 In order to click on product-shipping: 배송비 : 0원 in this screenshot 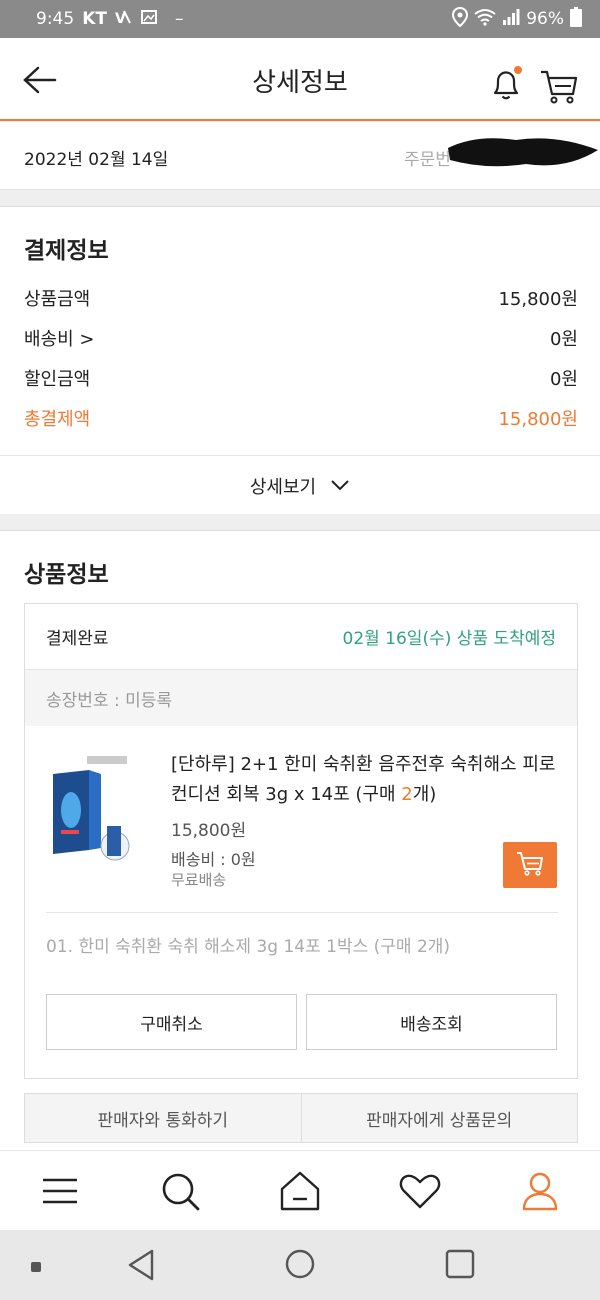, I will do `click(213, 859)`.